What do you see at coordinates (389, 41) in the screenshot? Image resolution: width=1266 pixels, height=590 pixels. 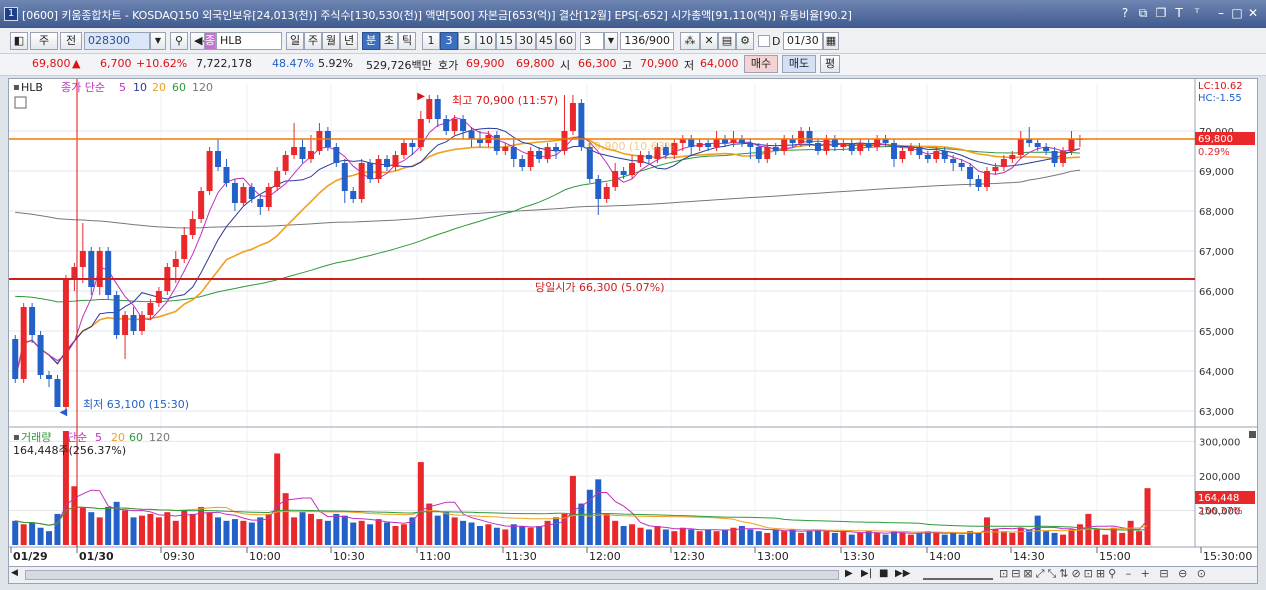 I see `period-second-button: 초` at bounding box center [389, 41].